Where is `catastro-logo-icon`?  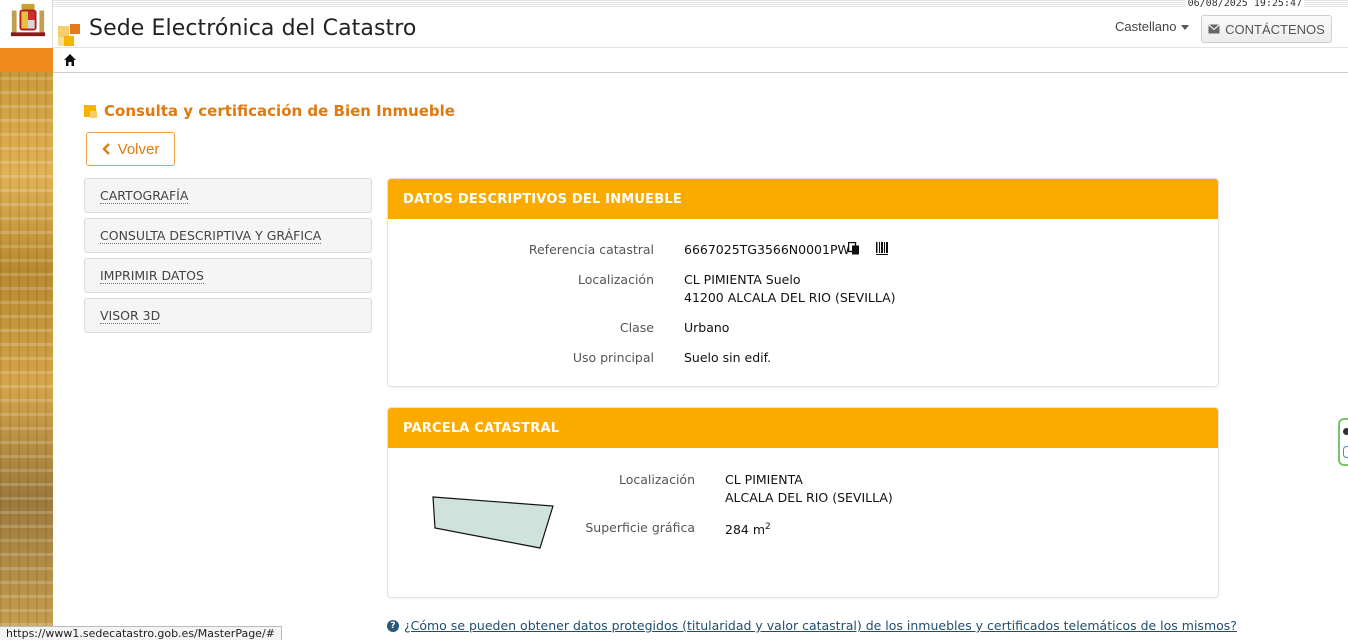 catastro-logo-icon is located at coordinates (70, 36).